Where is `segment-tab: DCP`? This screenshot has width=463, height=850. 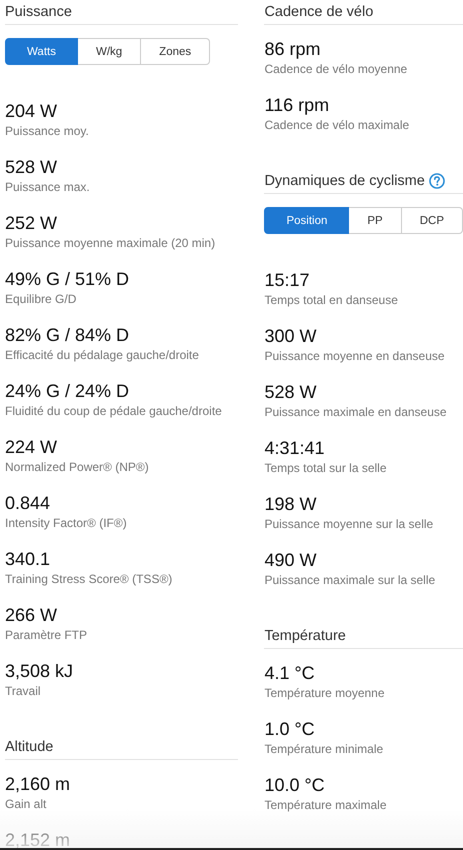
segment-tab: DCP is located at coordinates (432, 220).